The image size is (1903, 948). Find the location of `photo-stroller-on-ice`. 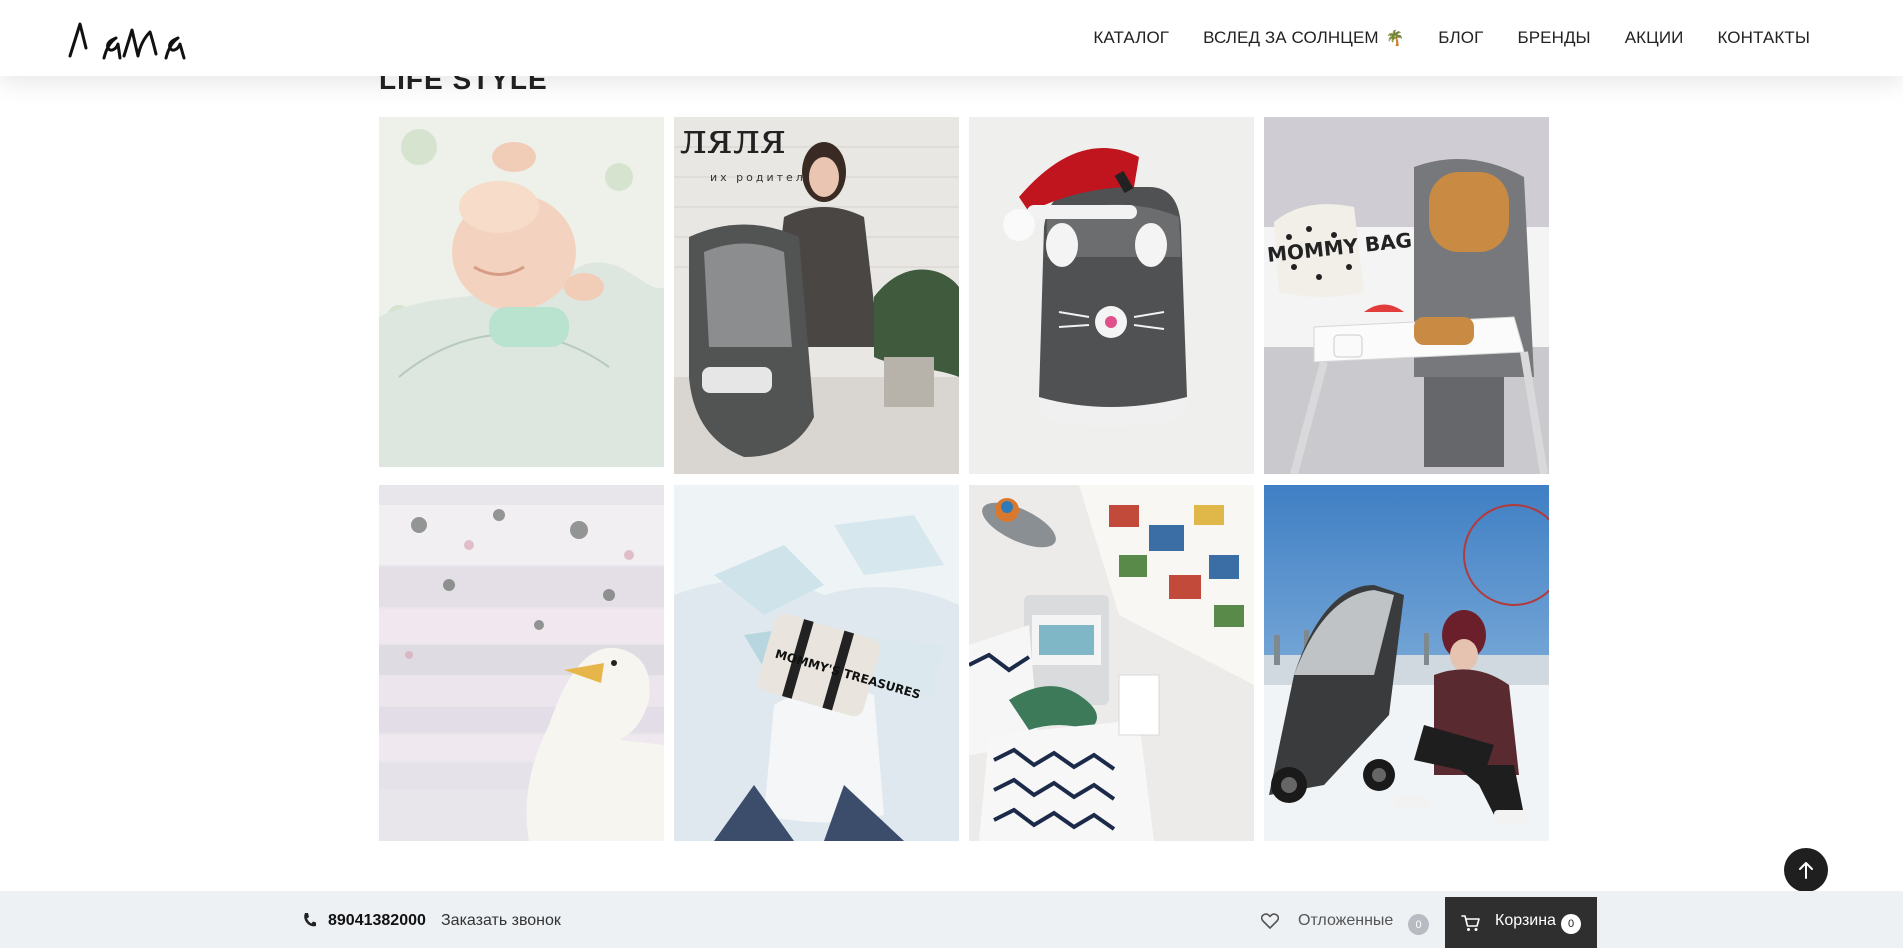

photo-stroller-on-ice is located at coordinates (1406, 663).